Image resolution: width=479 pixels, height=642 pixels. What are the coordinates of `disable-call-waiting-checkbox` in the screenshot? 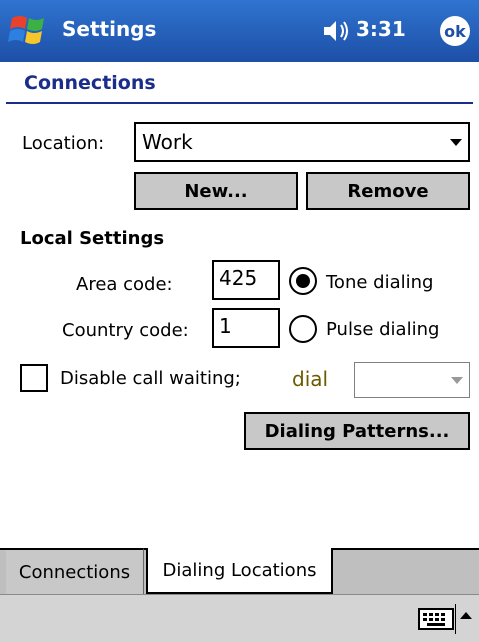 It's located at (34, 378).